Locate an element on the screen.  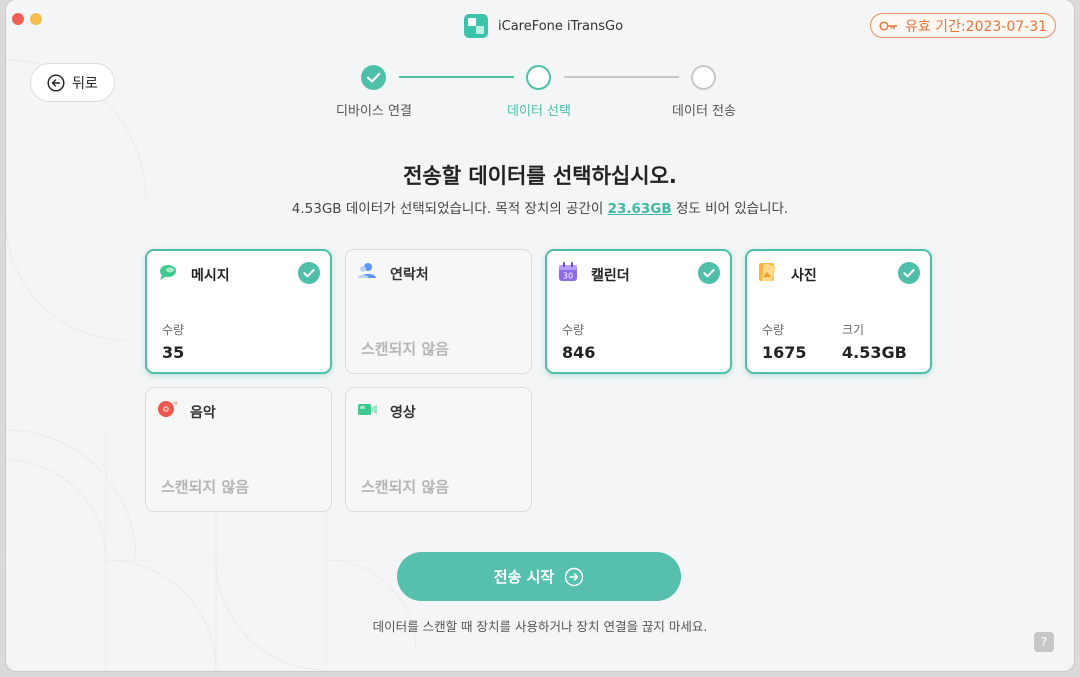
step-1-label: 디바이스 연결 is located at coordinates (374, 111).